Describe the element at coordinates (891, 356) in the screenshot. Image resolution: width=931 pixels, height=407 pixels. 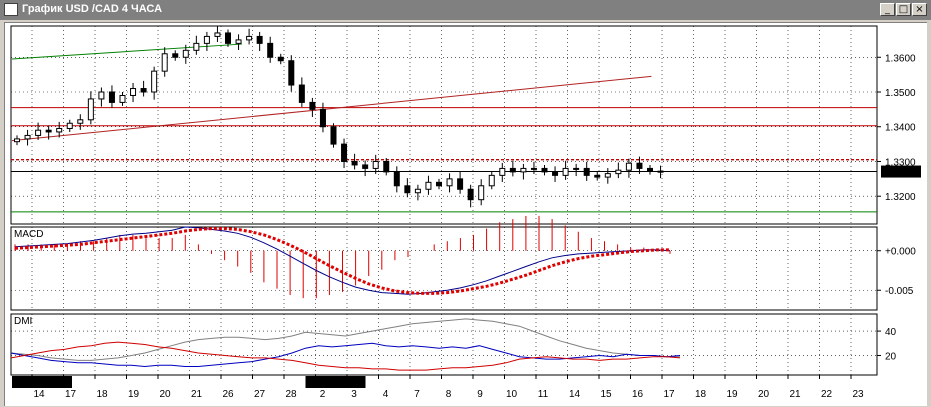
I see `dmi-y-label: 20` at that location.